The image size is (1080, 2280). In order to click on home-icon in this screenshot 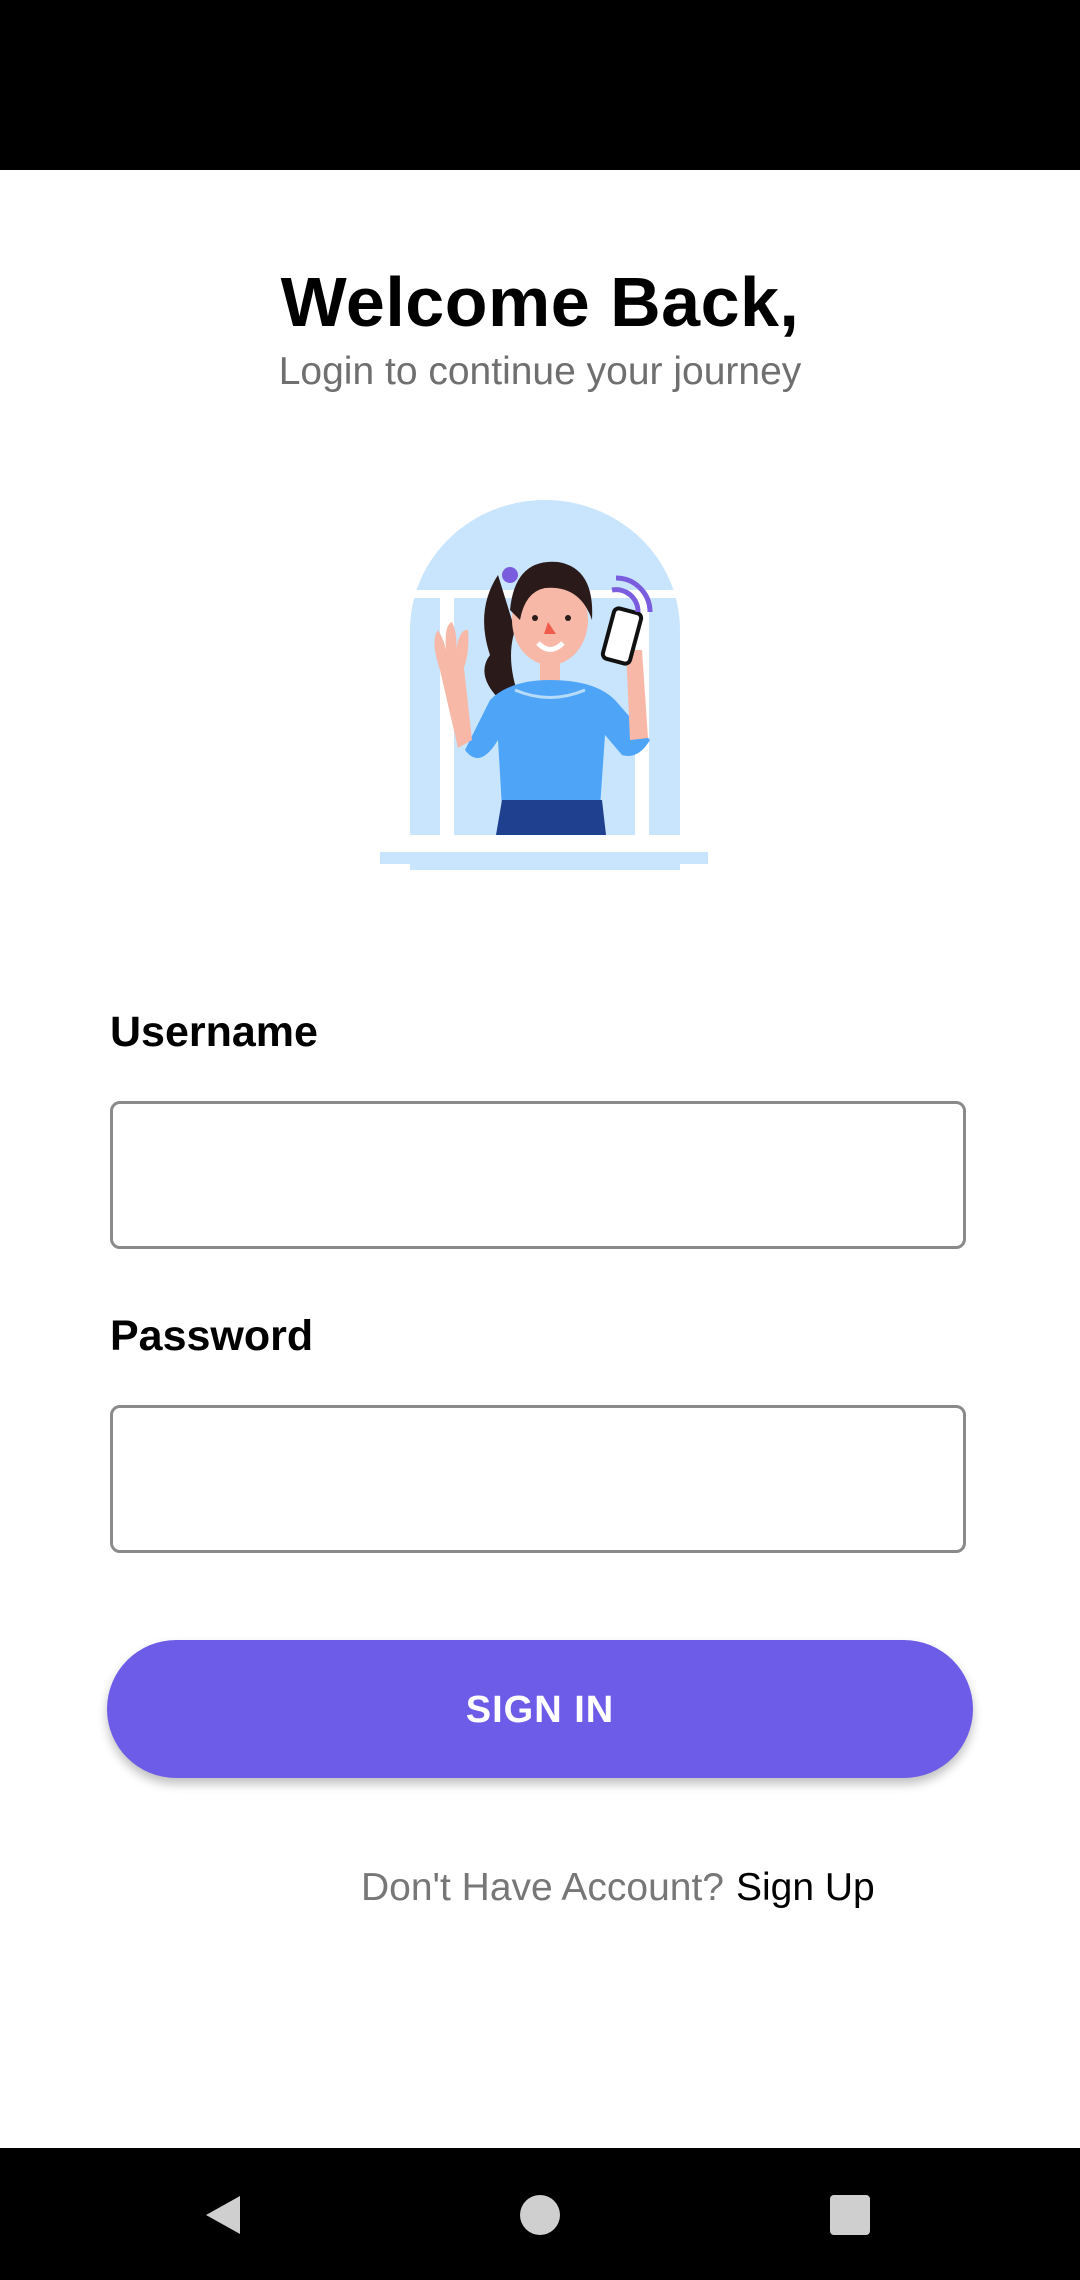, I will do `click(540, 2215)`.